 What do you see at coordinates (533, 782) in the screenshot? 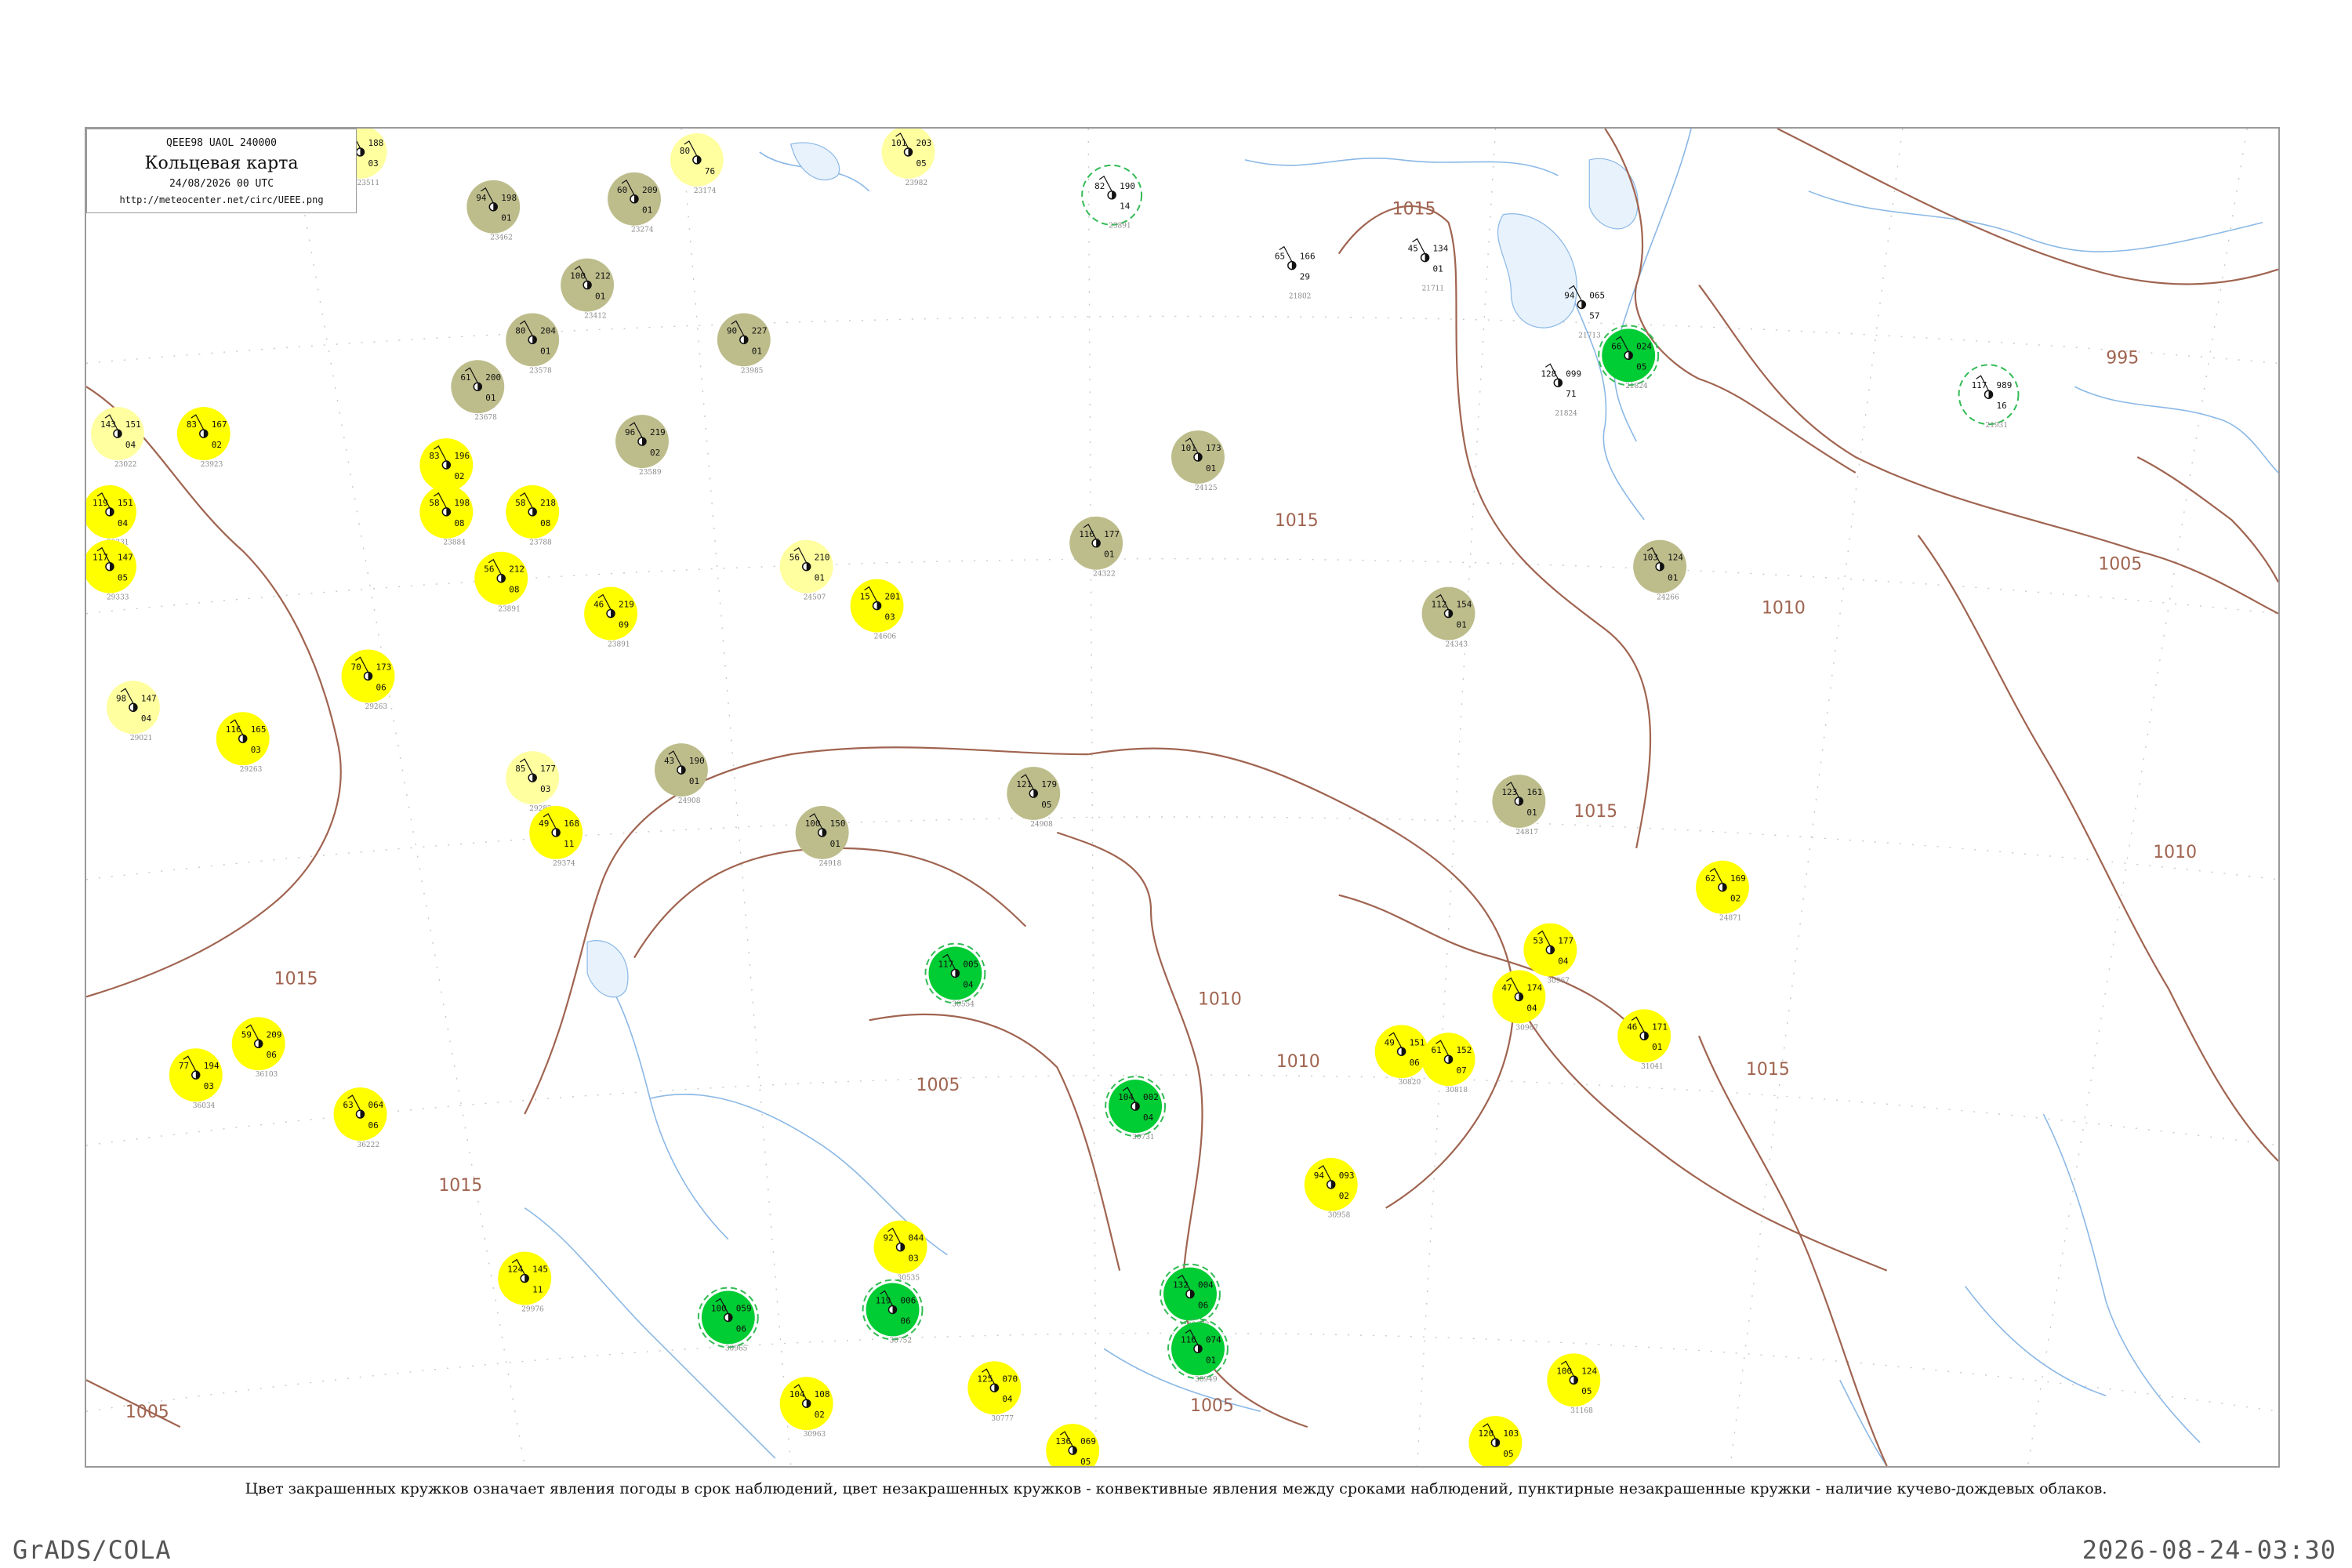
I see `station-marker: 85 1770329282` at bounding box center [533, 782].